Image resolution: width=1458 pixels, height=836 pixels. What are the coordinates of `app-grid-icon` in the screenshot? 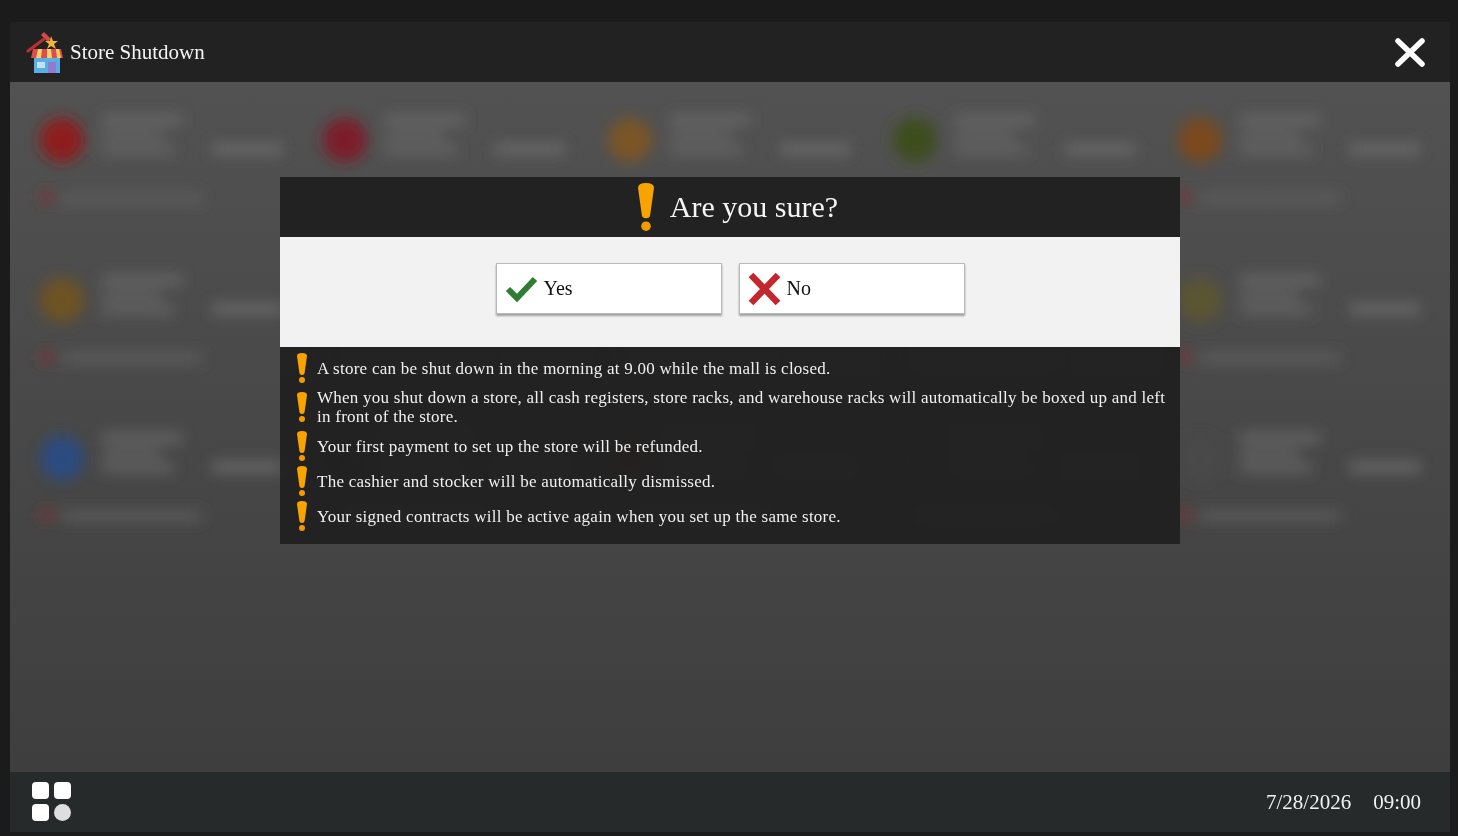 It's located at (52, 802).